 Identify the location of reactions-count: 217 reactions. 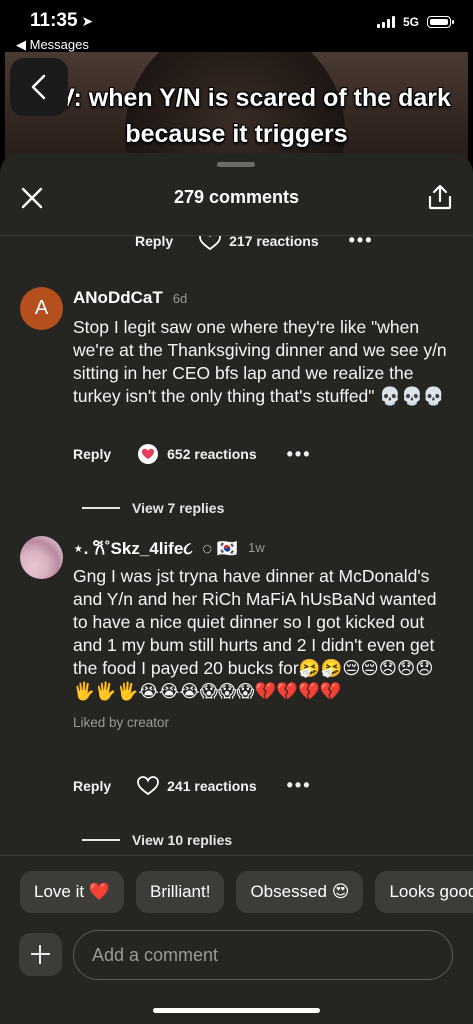
(274, 242).